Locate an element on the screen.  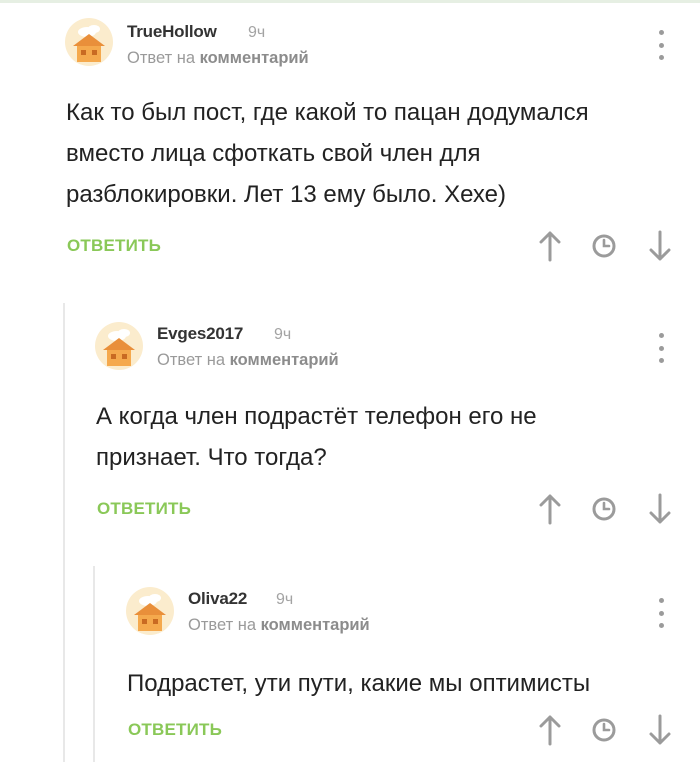
comment-text-line: разблокировки. Лет 13 ему было. Хехе) is located at coordinates (286, 194).